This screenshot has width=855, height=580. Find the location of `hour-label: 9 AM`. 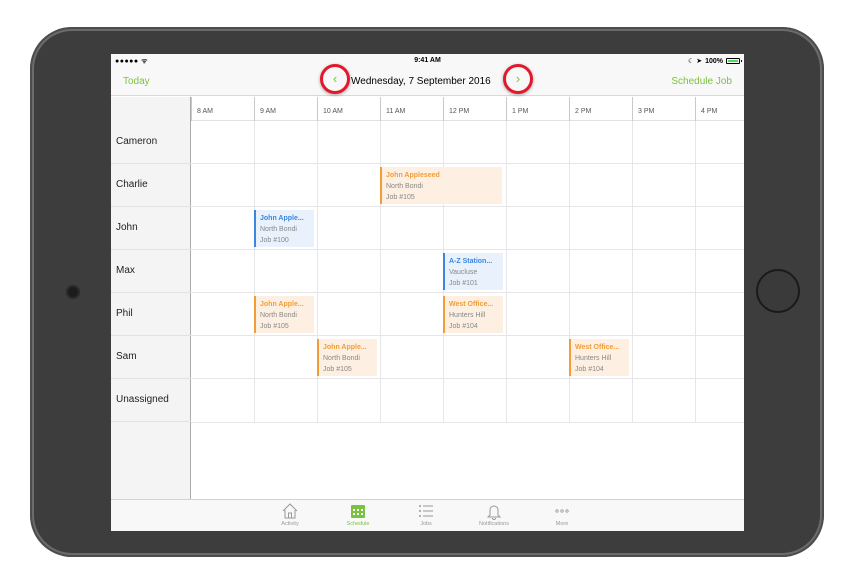

hour-label: 9 AM is located at coordinates (285, 109).